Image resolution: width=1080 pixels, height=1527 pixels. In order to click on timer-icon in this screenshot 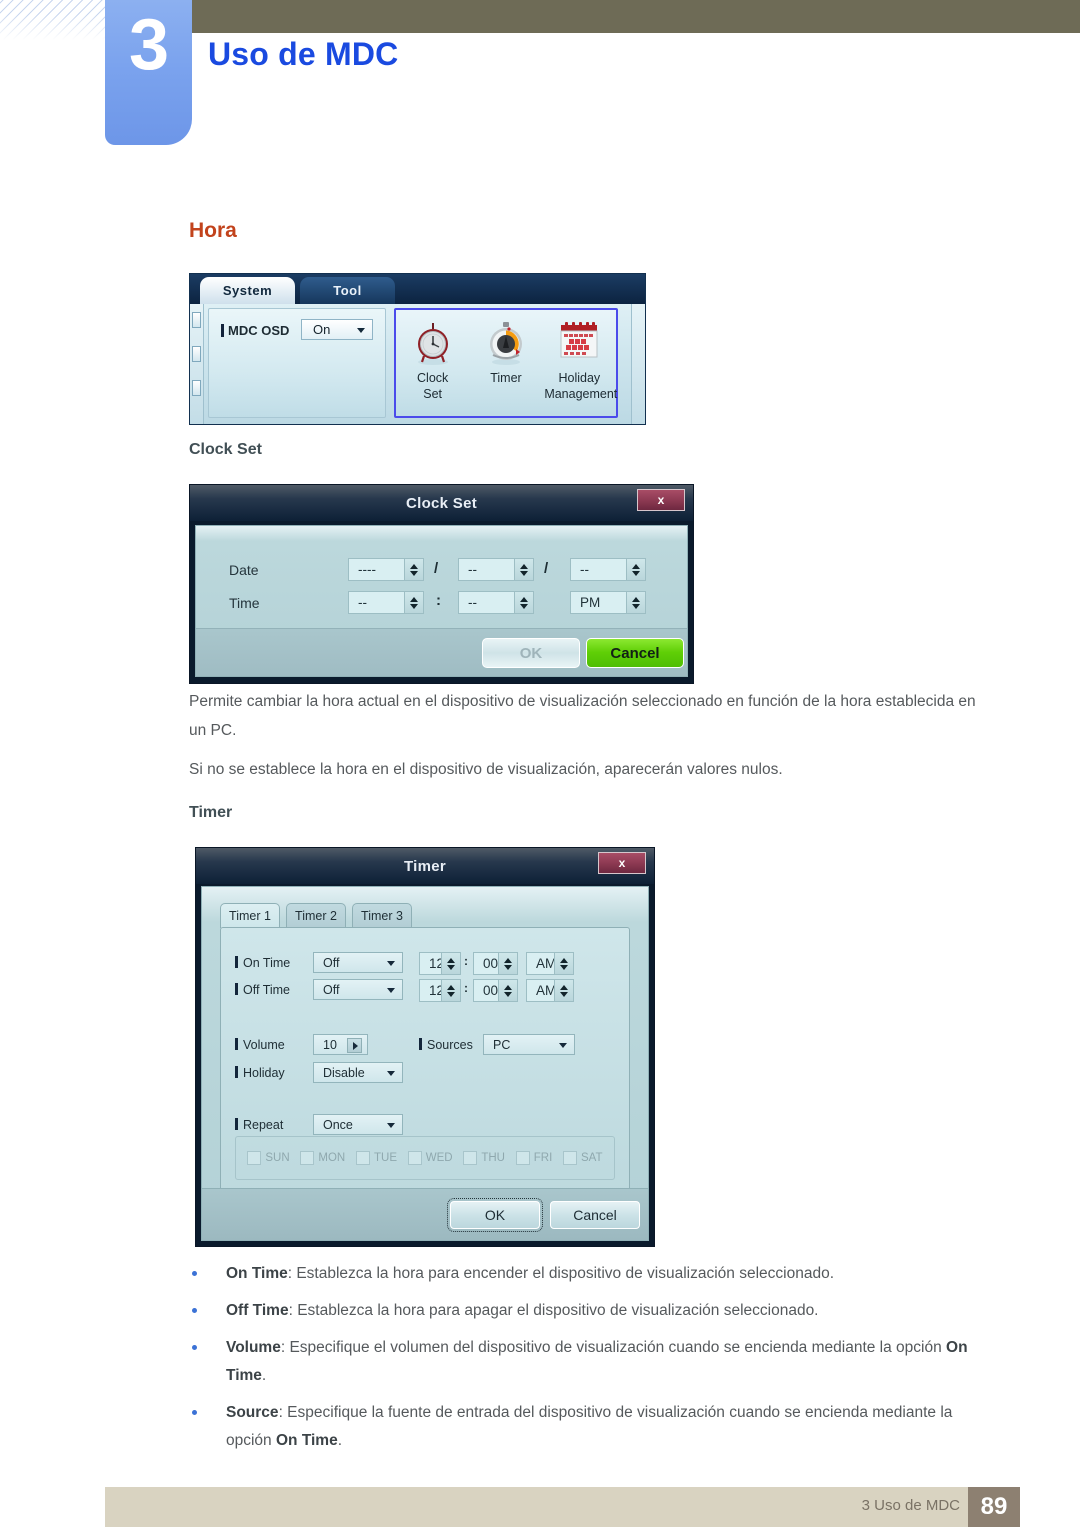, I will do `click(506, 343)`.